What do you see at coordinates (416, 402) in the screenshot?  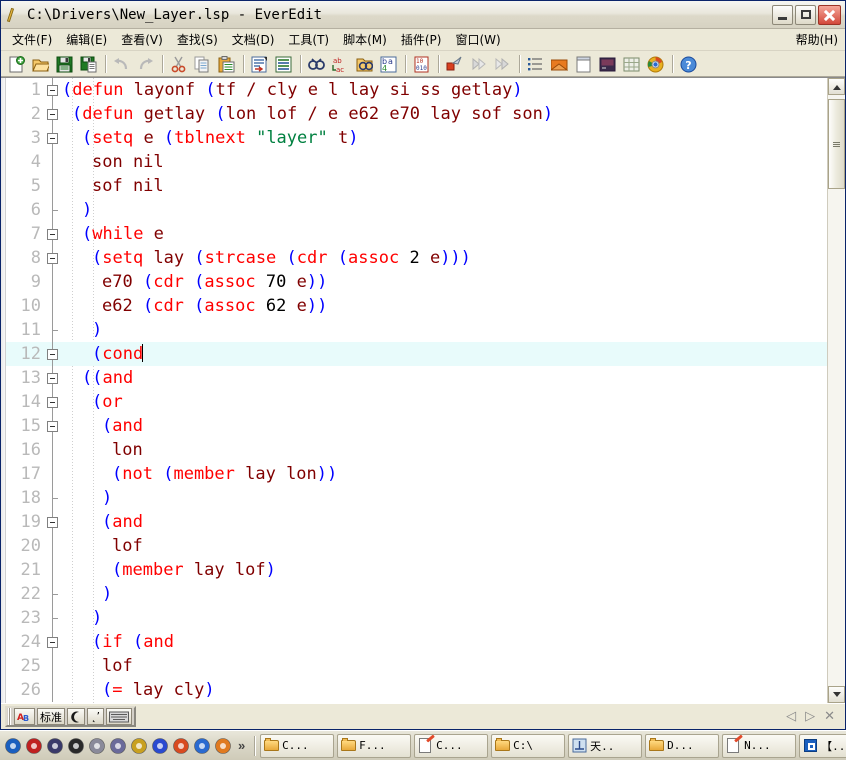 I see `code-line: 14 (or` at bounding box center [416, 402].